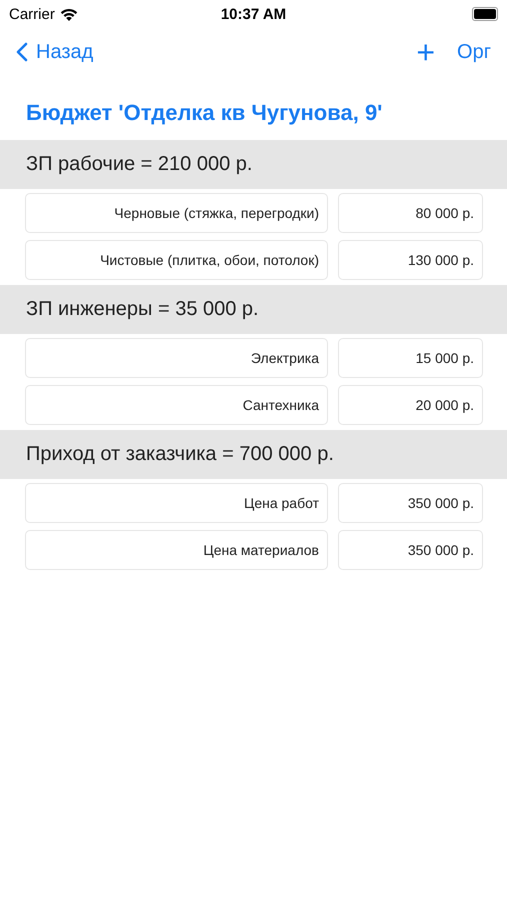  What do you see at coordinates (176, 260) in the screenshot?
I see `item-label: Чистовые (плитка, обои, потолок)` at bounding box center [176, 260].